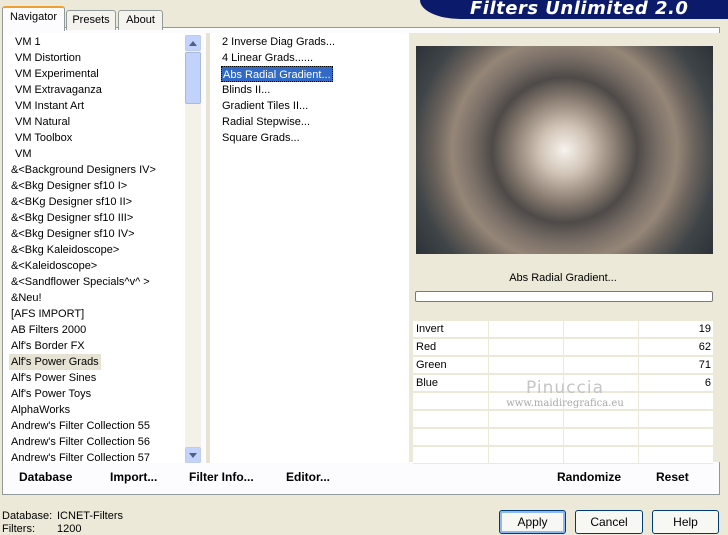 The height and width of the screenshot is (535, 728). What do you see at coordinates (69, 186) in the screenshot?
I see `category-item: &<Bkg Designer sf10 I>` at bounding box center [69, 186].